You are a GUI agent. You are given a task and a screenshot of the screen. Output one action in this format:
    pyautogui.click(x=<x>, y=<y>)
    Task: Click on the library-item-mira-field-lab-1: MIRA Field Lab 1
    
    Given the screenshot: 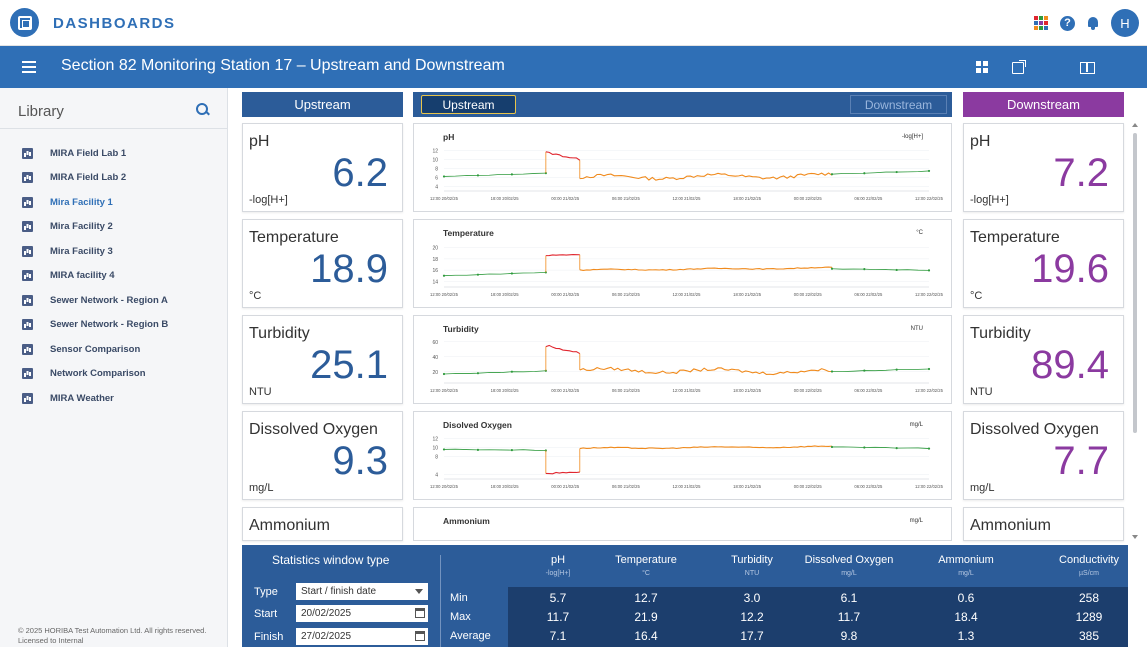 What is the action you would take?
    pyautogui.click(x=95, y=153)
    